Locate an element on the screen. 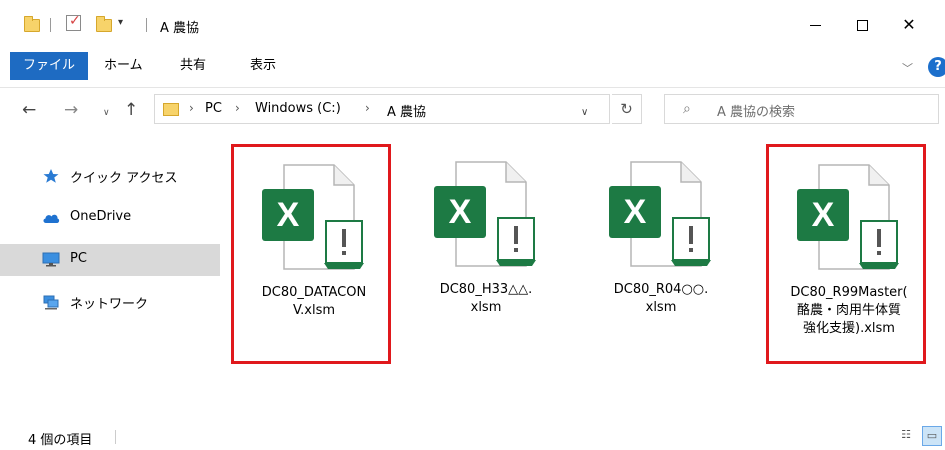 The image size is (945, 450). sidebar-item-onedrive: OneDrive is located at coordinates (110, 218).